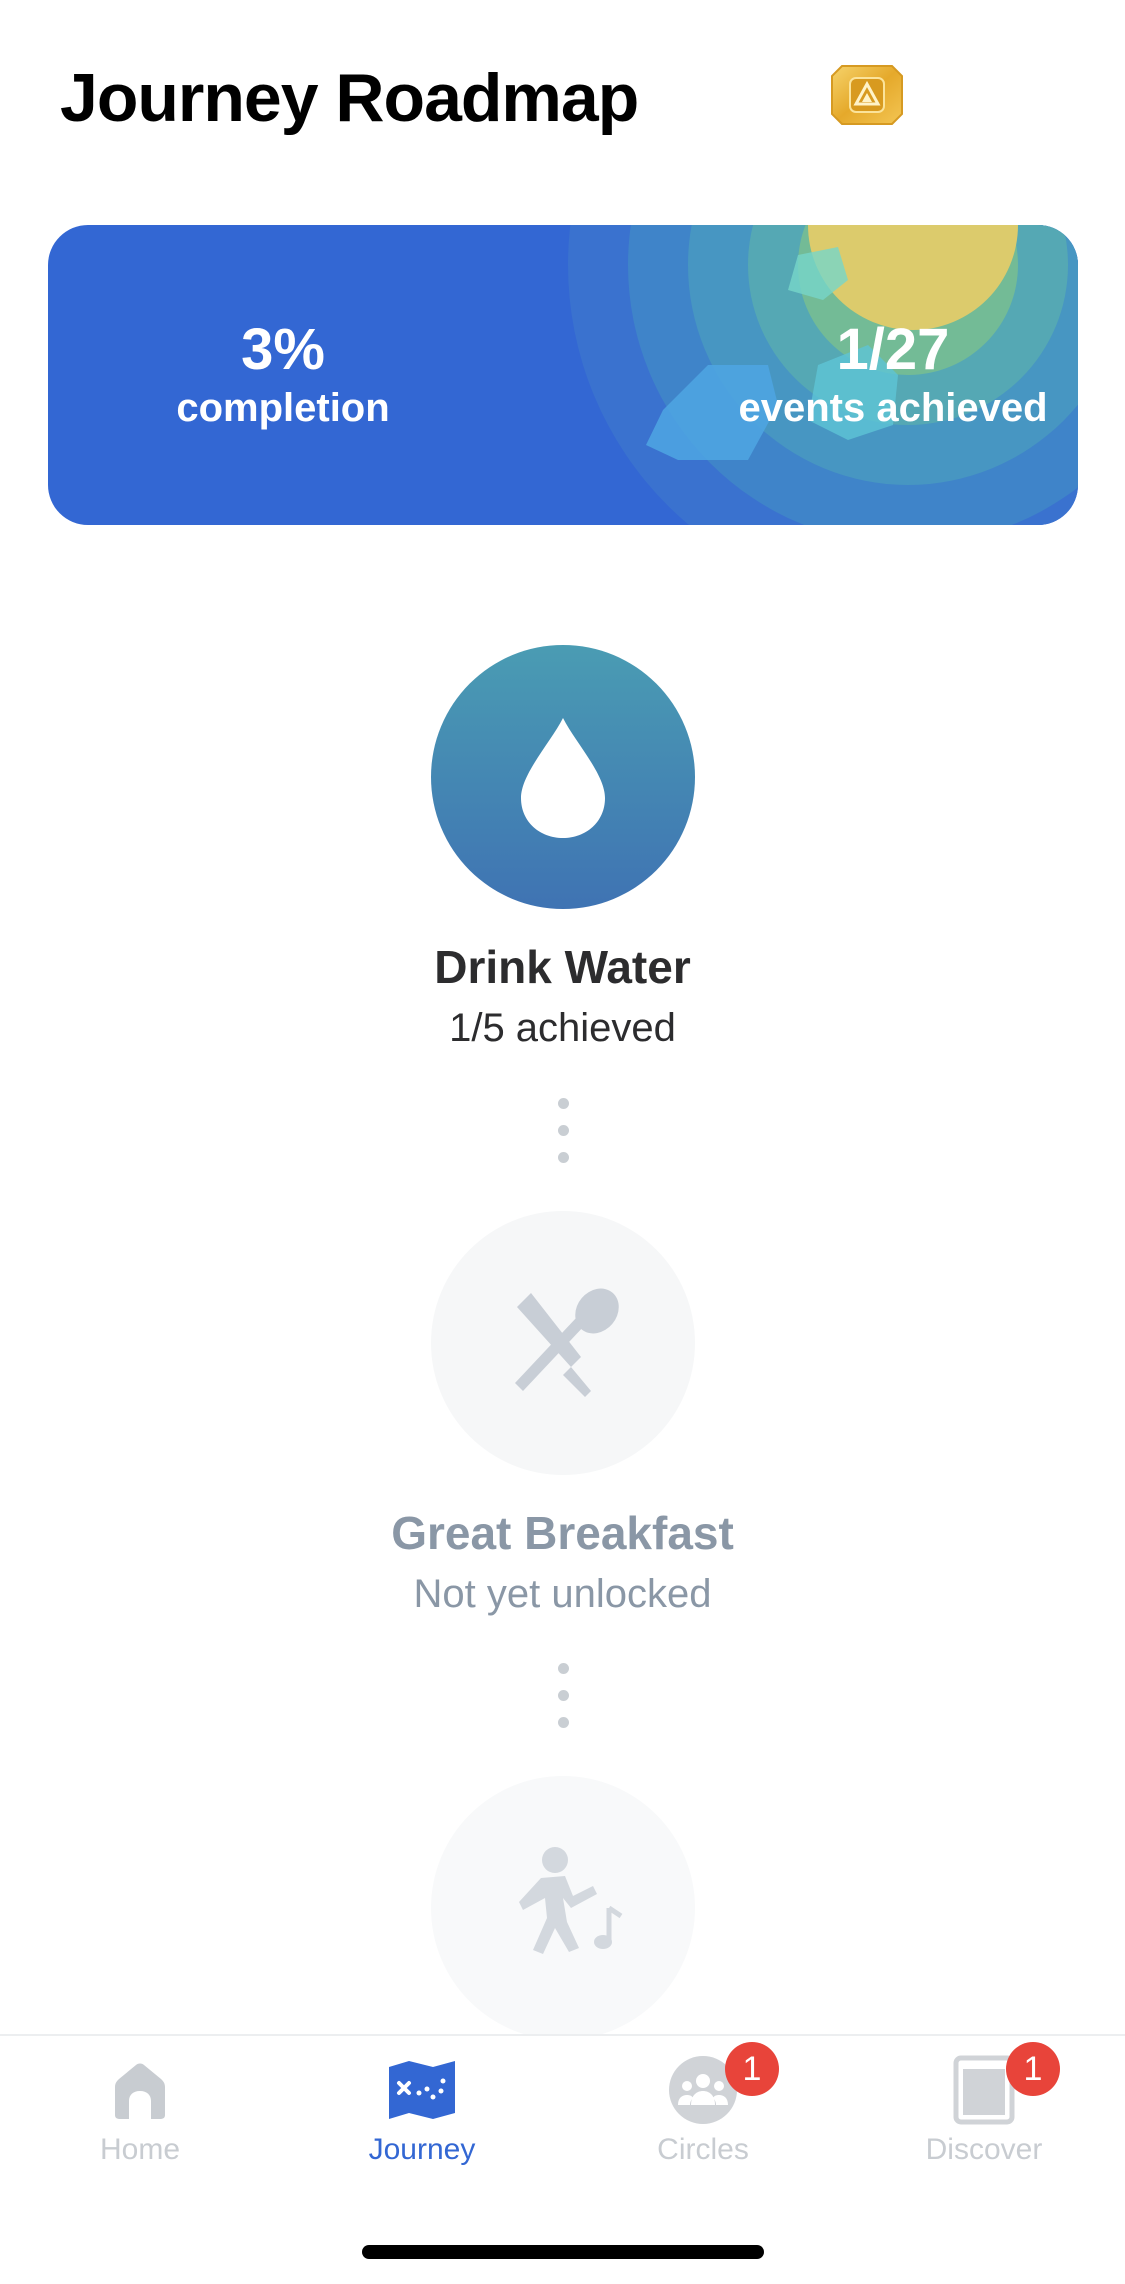  What do you see at coordinates (562, 1028) in the screenshot?
I see `node-status: 1/5 achieved` at bounding box center [562, 1028].